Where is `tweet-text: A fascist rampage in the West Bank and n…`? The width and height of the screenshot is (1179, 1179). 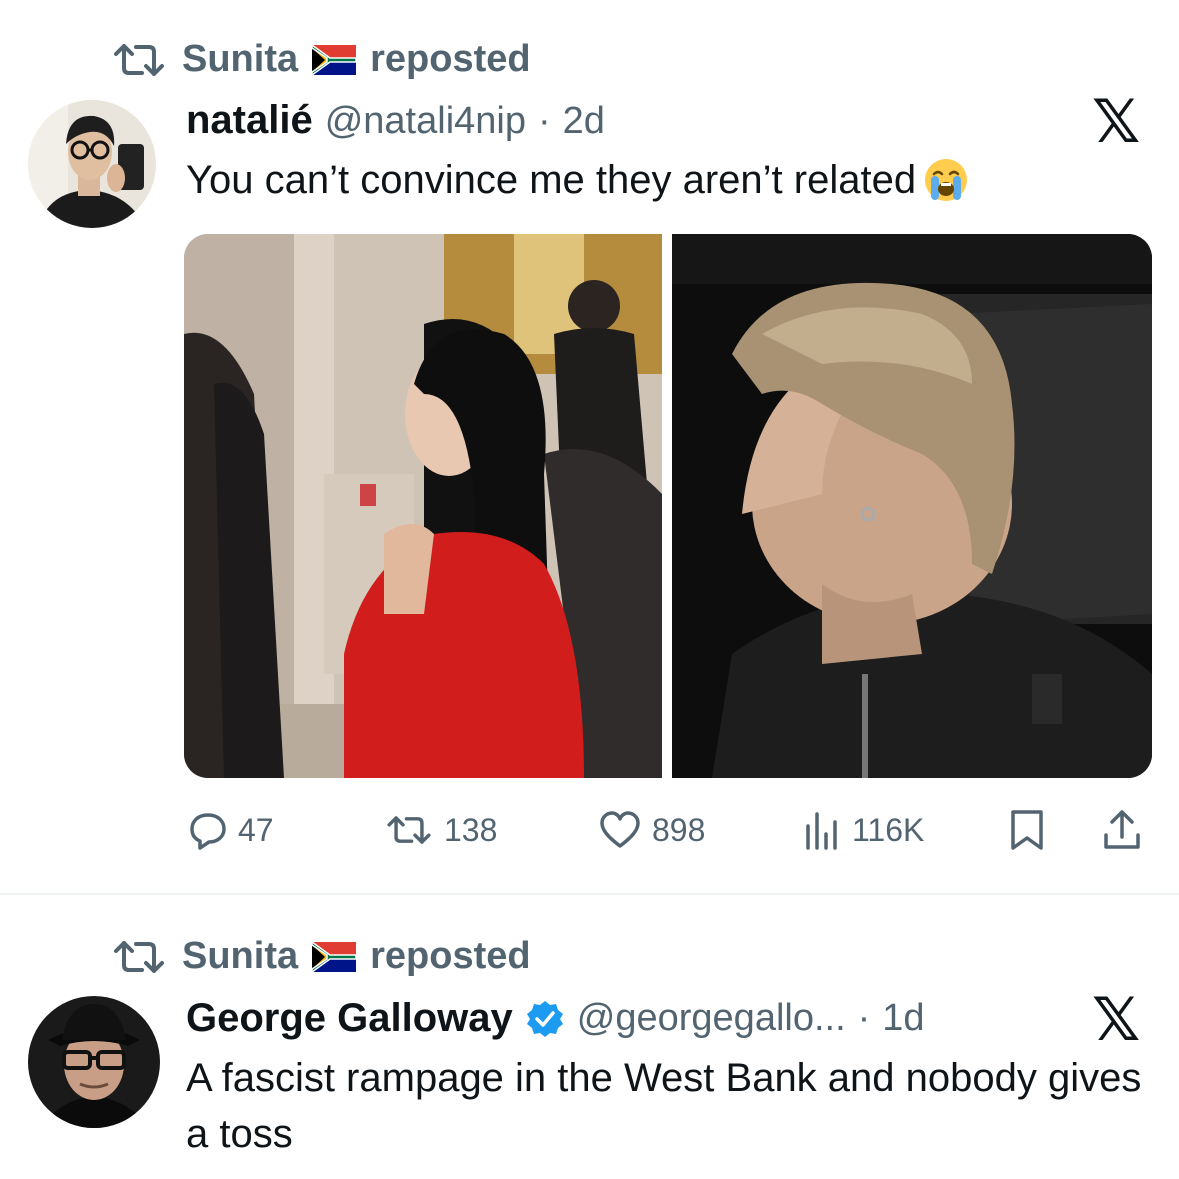
tweet-text: A fascist rampage in the West Bank and n… is located at coordinates (664, 1106).